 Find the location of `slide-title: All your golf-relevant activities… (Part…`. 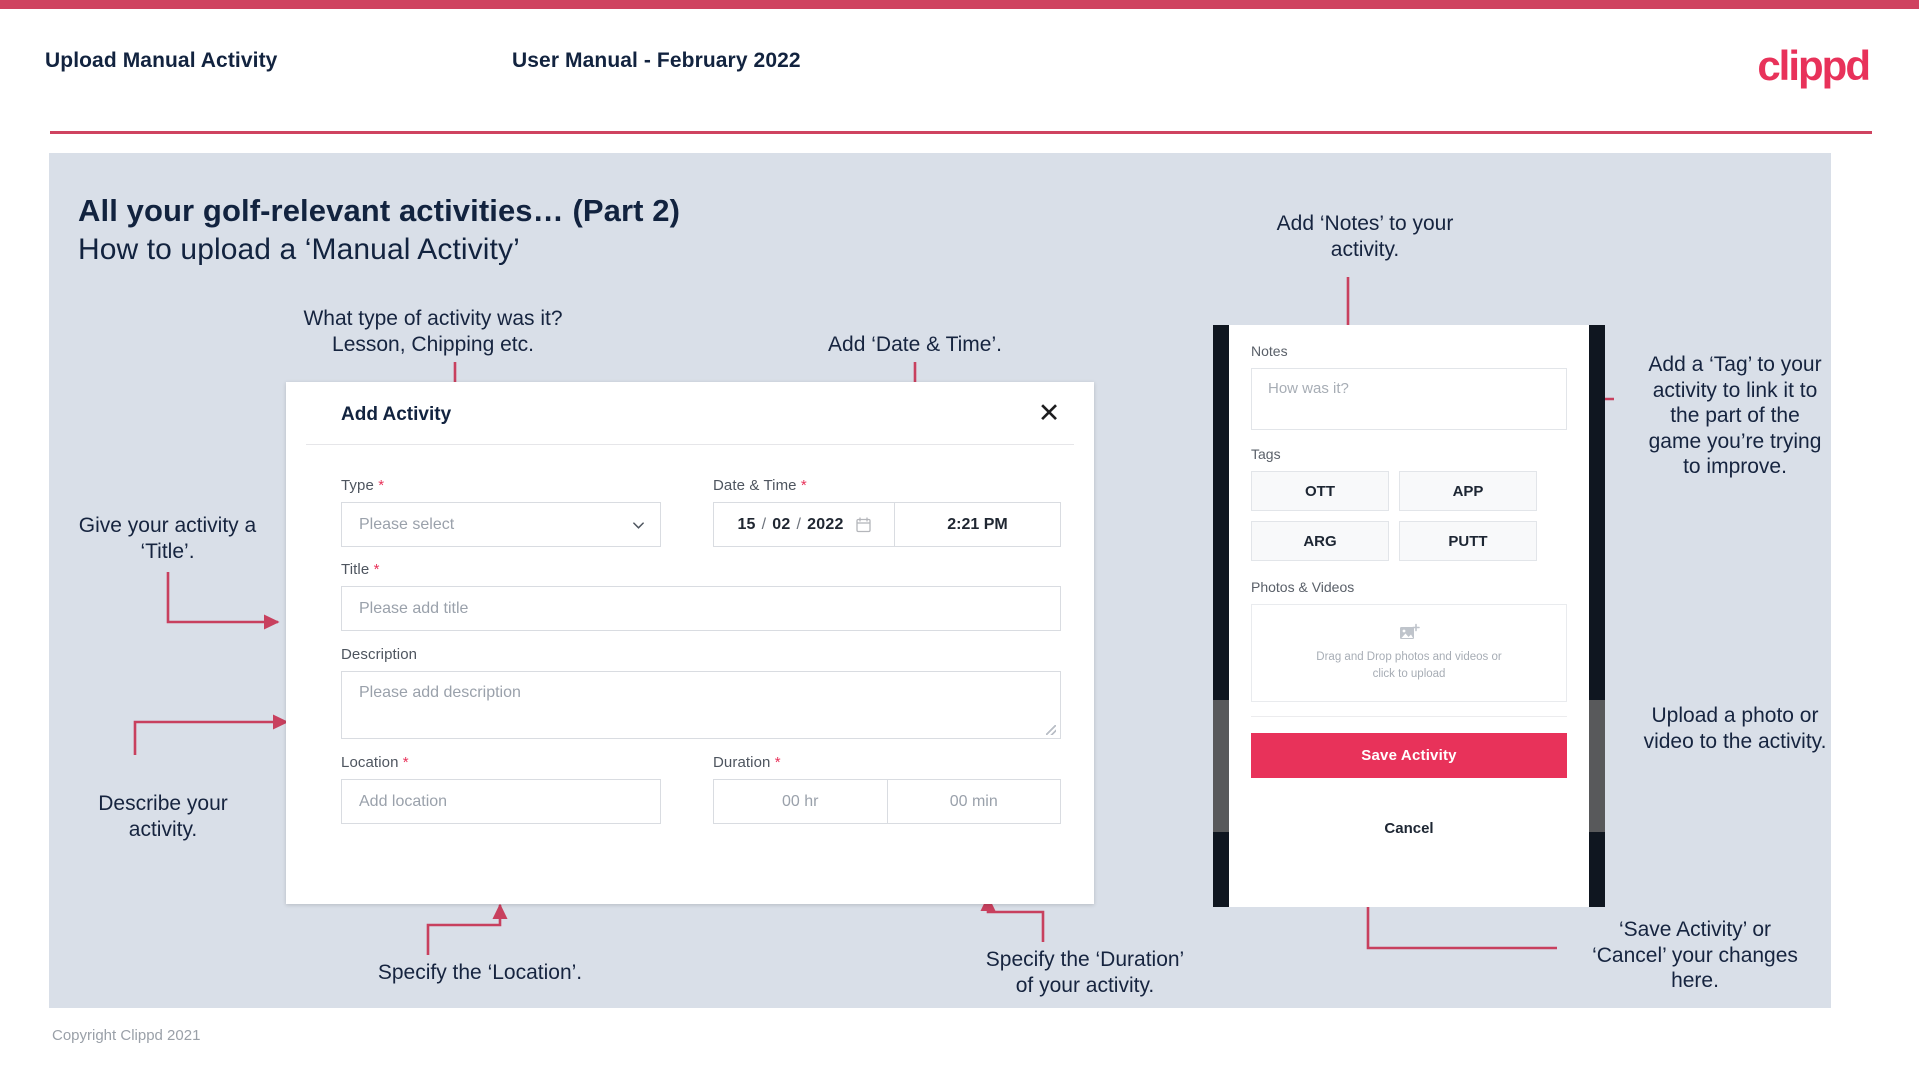

slide-title: All your golf-relevant activities… (Part… is located at coordinates (379, 210).